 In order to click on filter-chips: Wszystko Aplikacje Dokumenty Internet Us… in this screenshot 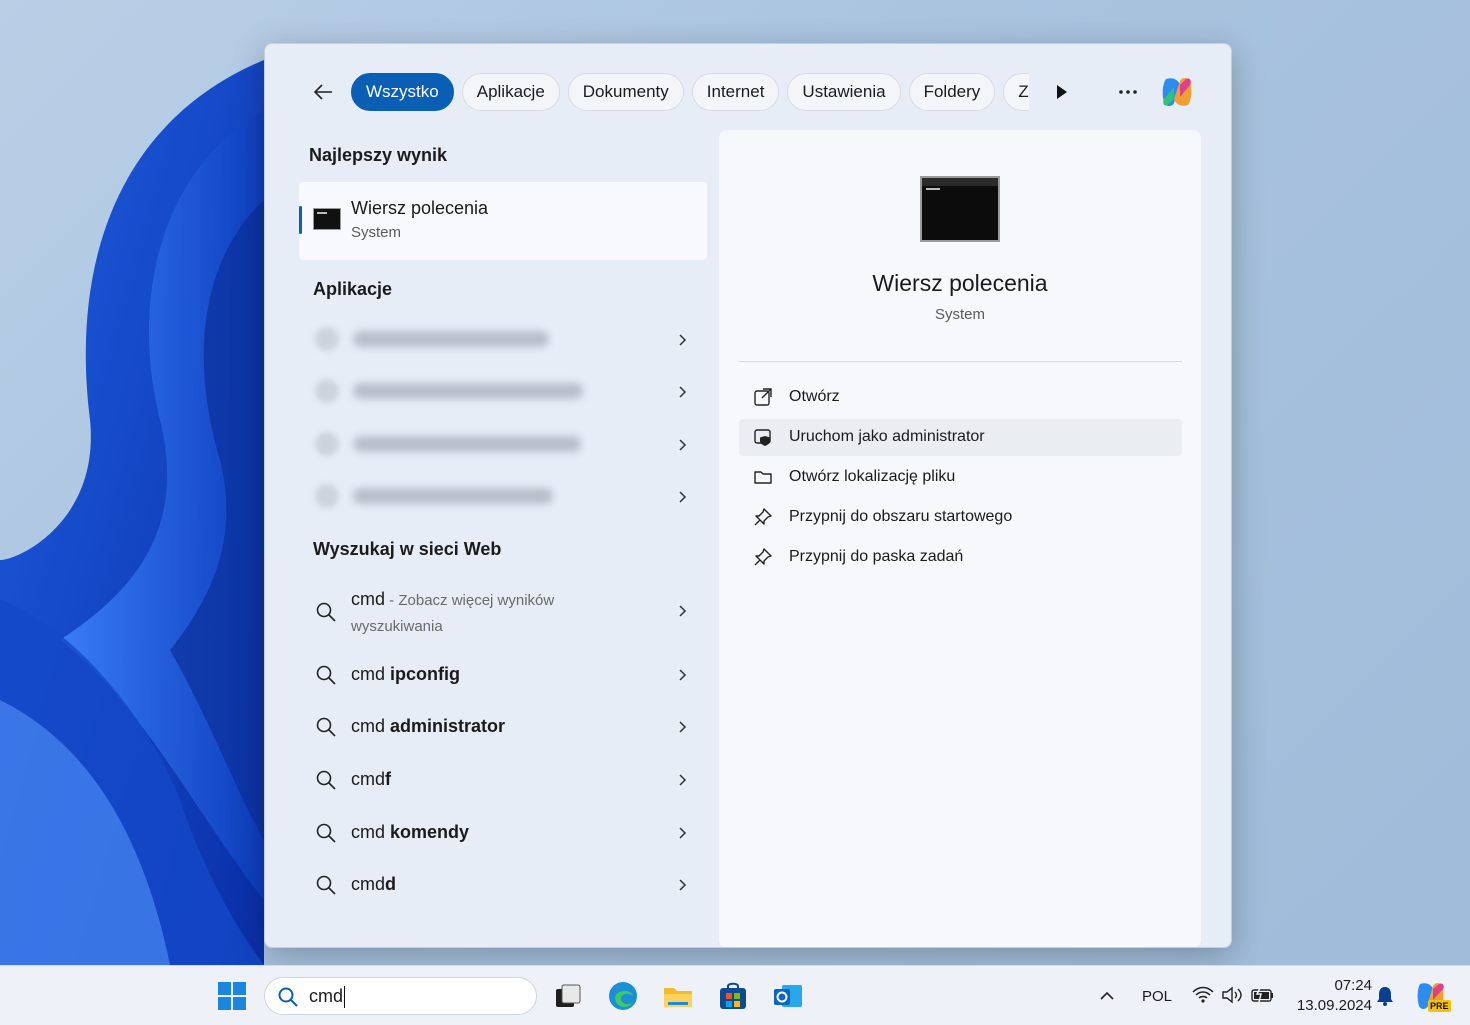, I will do `click(690, 92)`.